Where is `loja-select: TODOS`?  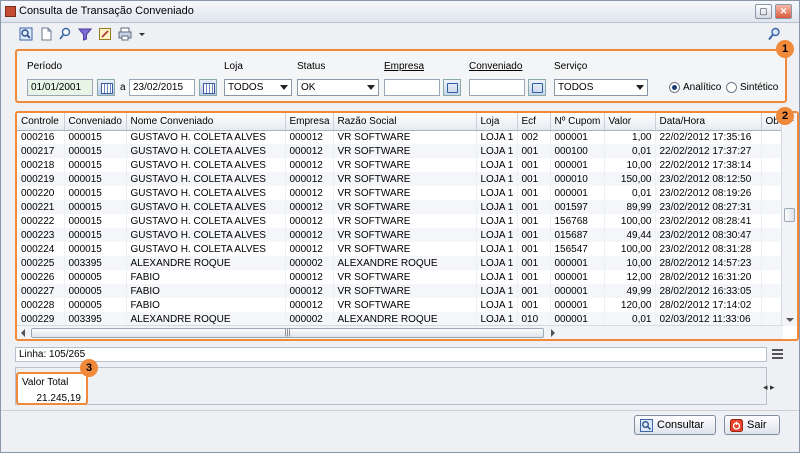 loja-select: TODOS is located at coordinates (258, 87).